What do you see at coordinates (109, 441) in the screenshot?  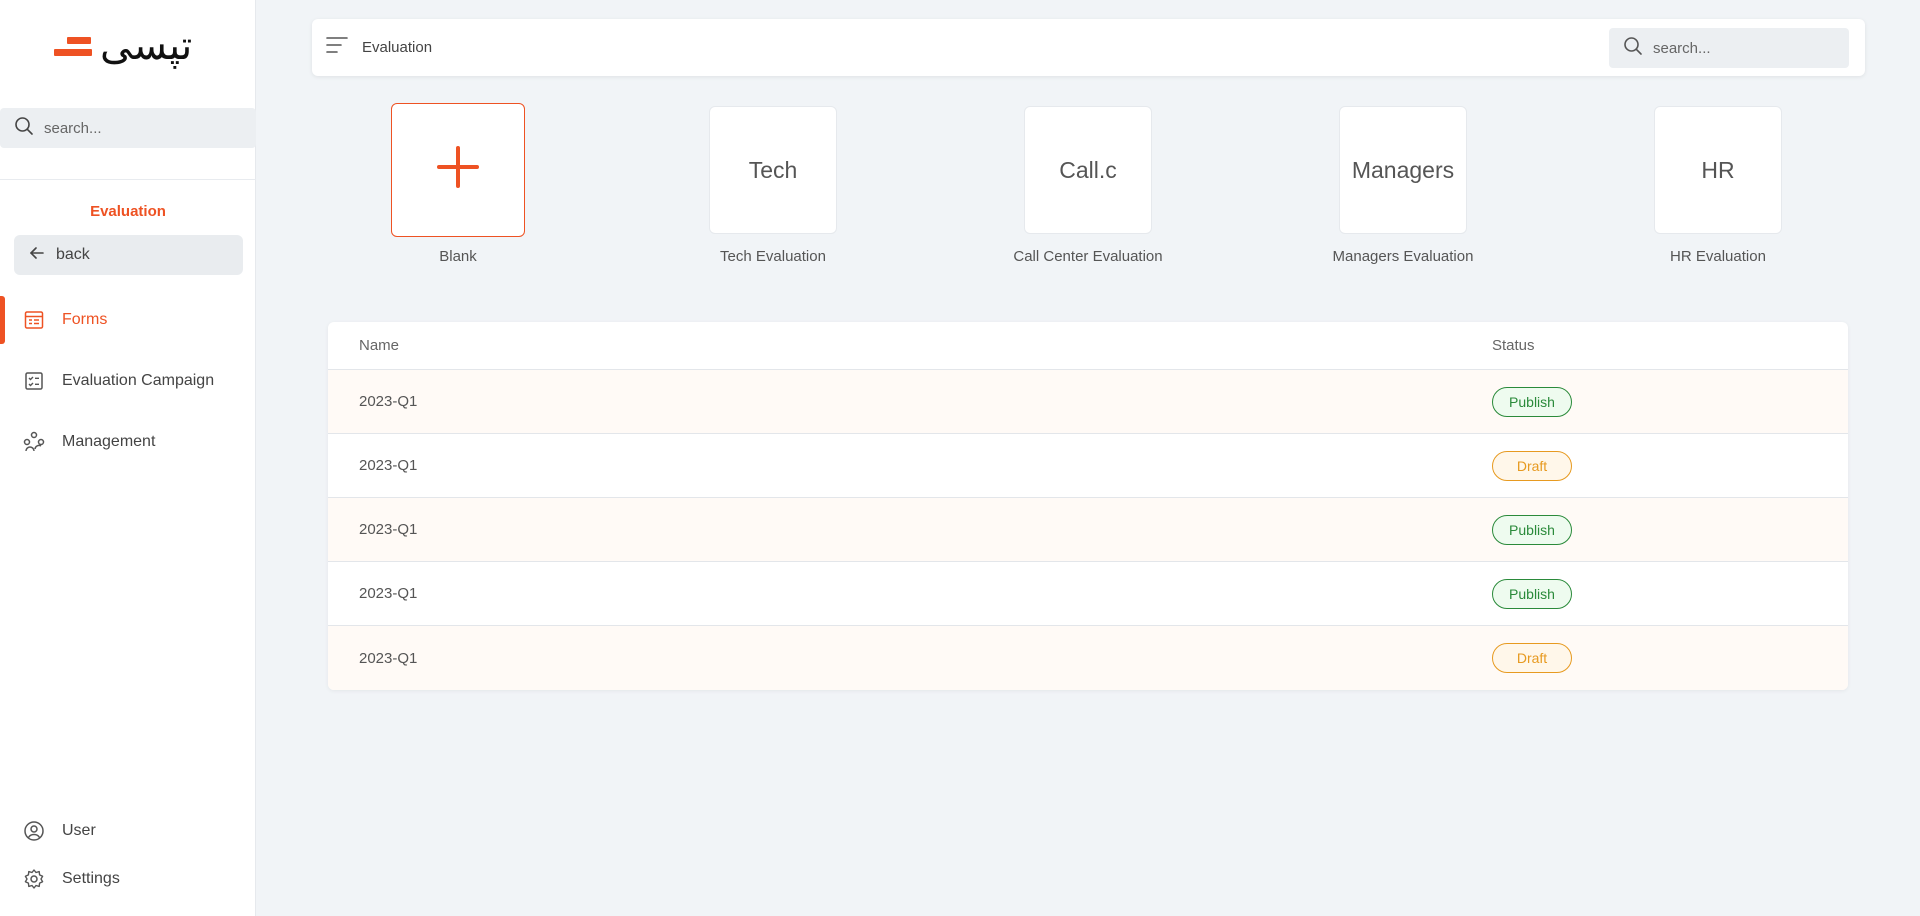 I see `sidebar-item-label: Management` at bounding box center [109, 441].